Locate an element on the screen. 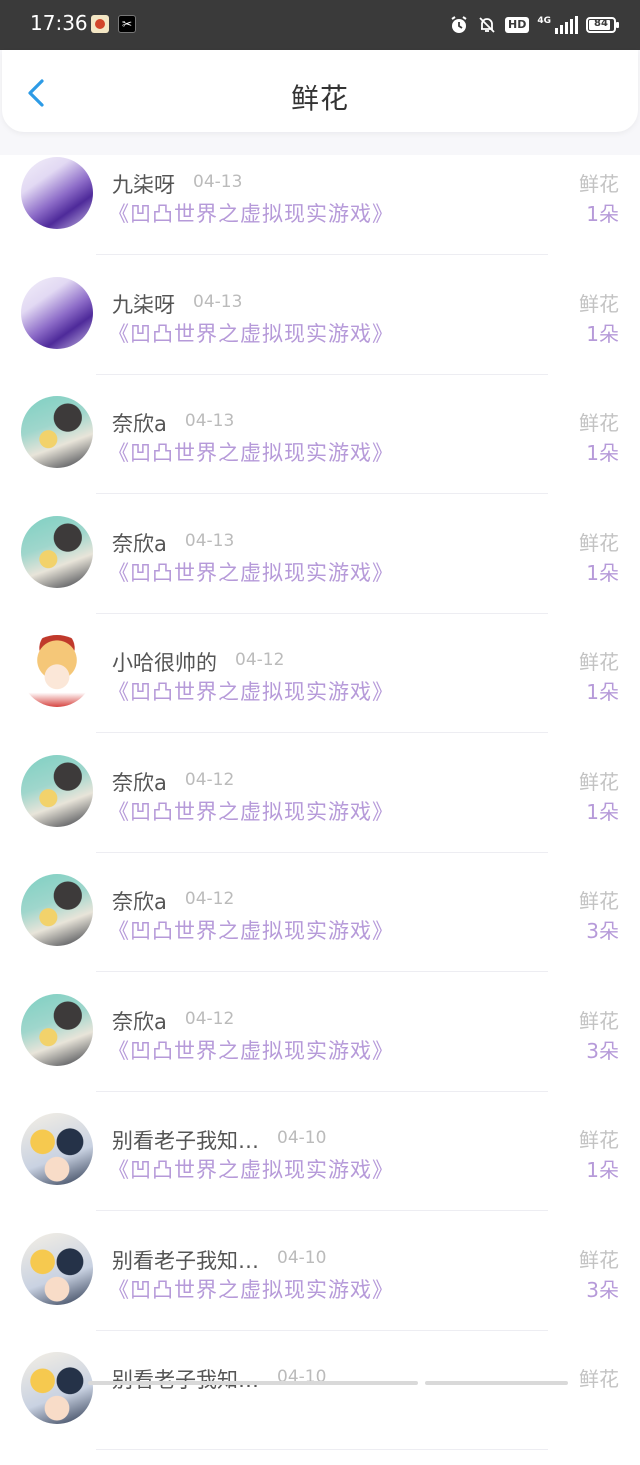  alarm-icon is located at coordinates (459, 25).